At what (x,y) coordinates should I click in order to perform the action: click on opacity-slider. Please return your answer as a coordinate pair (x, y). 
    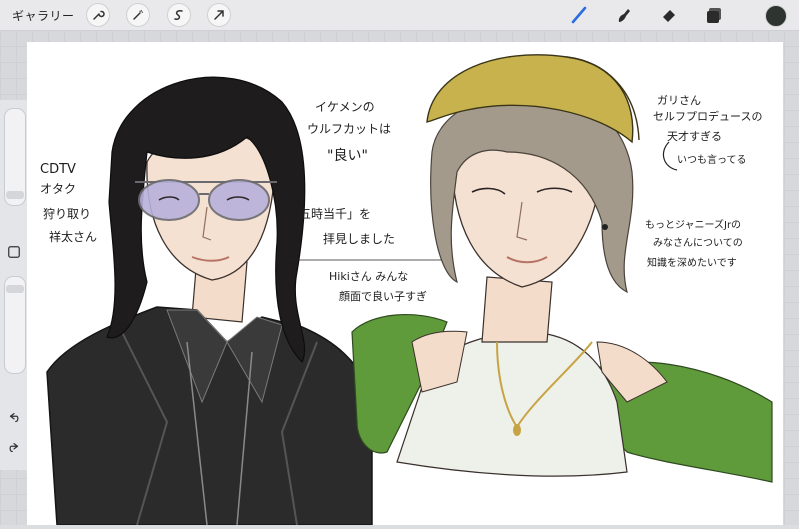
    Looking at the image, I should click on (15, 325).